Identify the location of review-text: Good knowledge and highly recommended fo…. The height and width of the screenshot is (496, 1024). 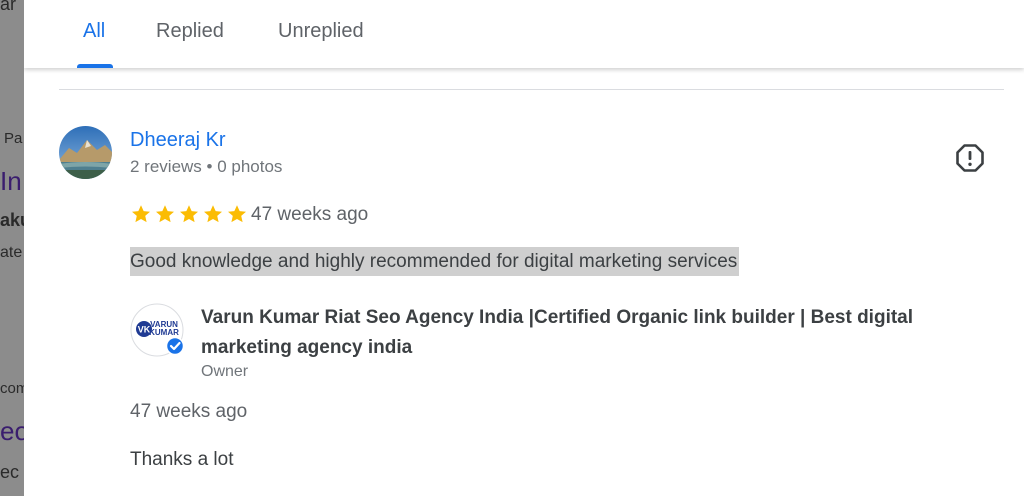
(435, 261).